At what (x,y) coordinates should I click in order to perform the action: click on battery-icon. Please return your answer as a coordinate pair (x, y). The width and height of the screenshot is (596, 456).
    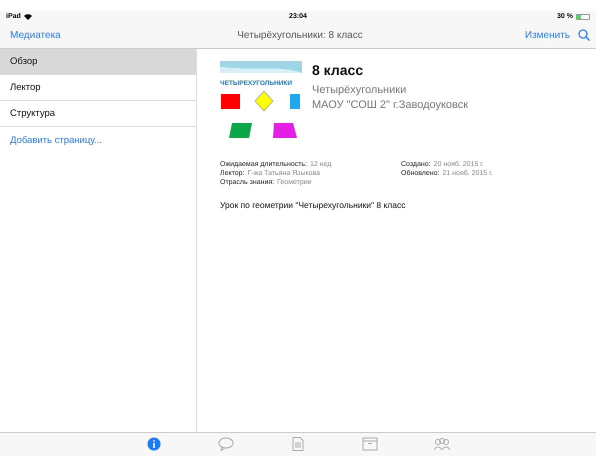
    Looking at the image, I should click on (583, 17).